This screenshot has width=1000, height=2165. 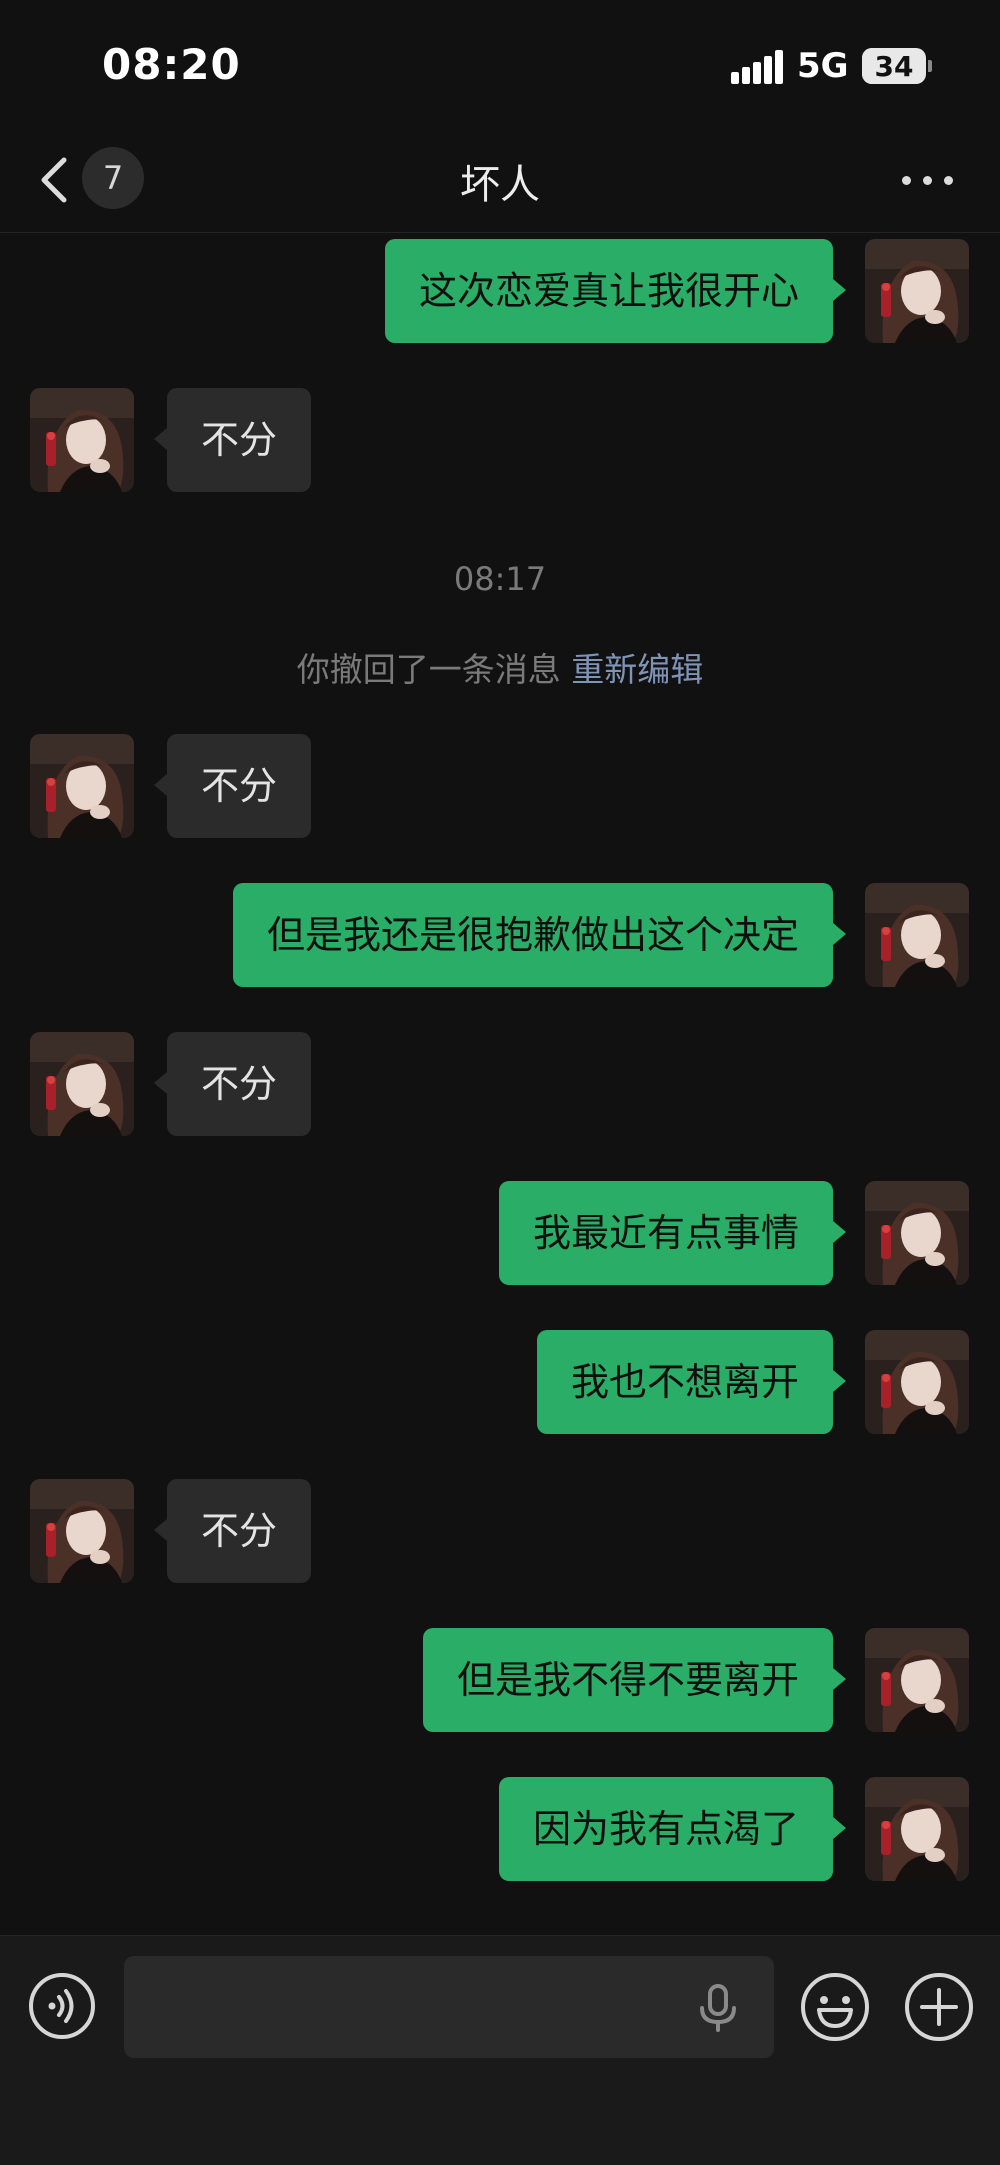 What do you see at coordinates (500, 65) in the screenshot?
I see `status-bar: 08:20 5G 34` at bounding box center [500, 65].